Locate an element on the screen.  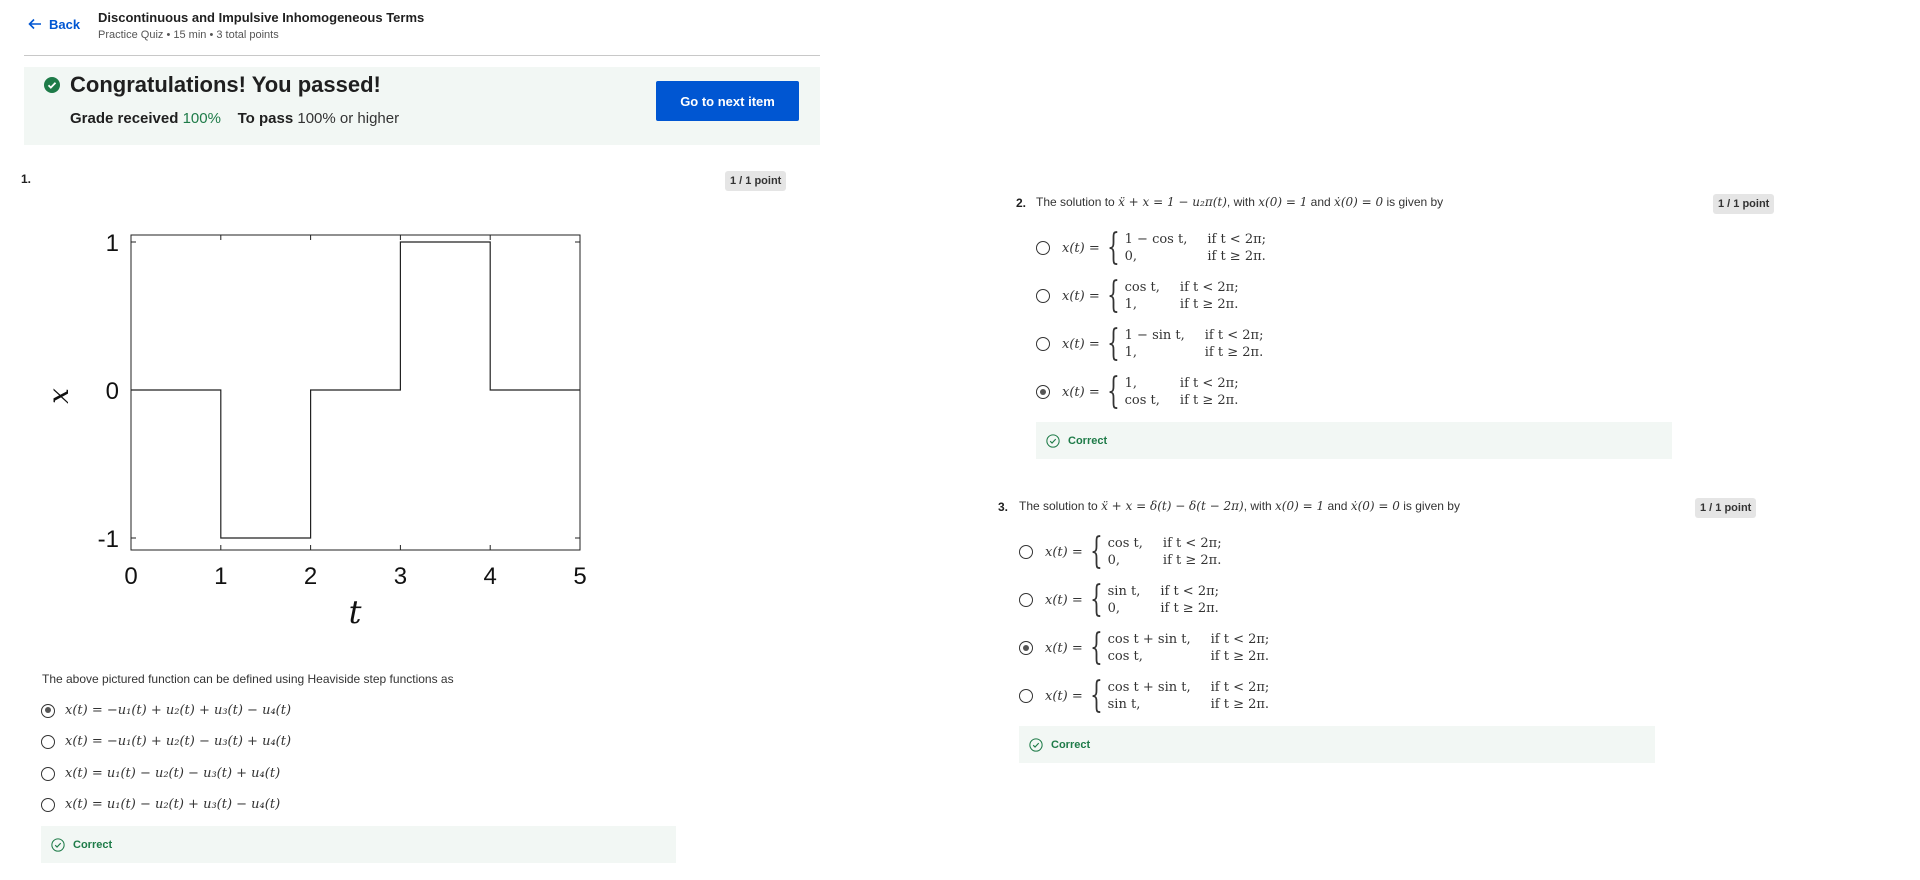
question-number: 1. is located at coordinates (26, 179).